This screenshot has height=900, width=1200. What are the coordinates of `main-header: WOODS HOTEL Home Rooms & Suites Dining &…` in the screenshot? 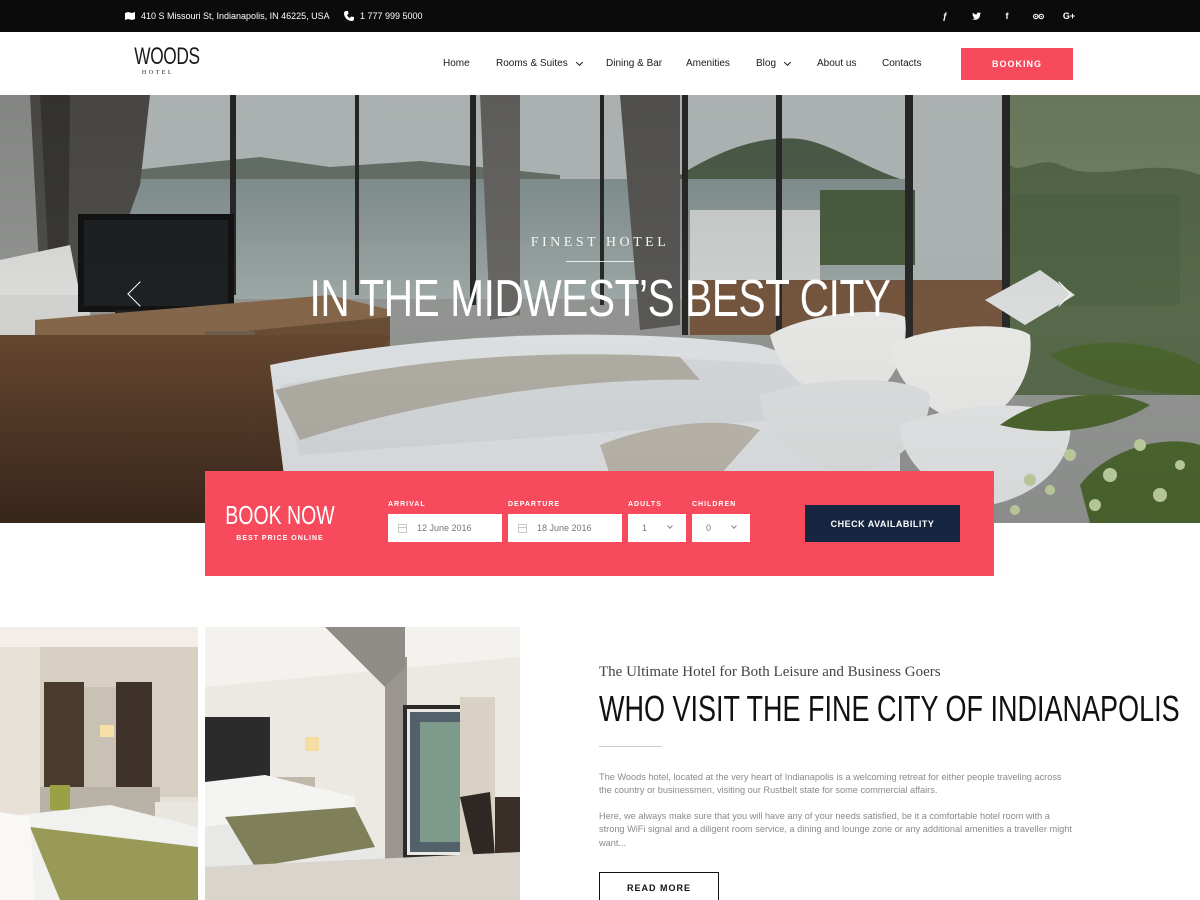 It's located at (600, 63).